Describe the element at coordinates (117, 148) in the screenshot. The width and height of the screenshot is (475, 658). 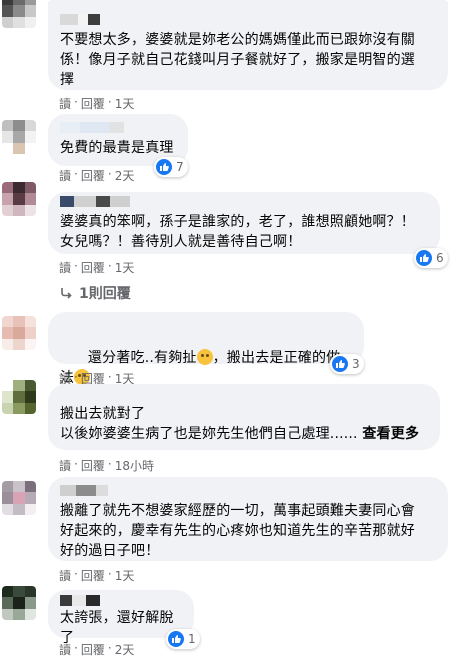
I see `comment-text: 免費的最貴是真理` at that location.